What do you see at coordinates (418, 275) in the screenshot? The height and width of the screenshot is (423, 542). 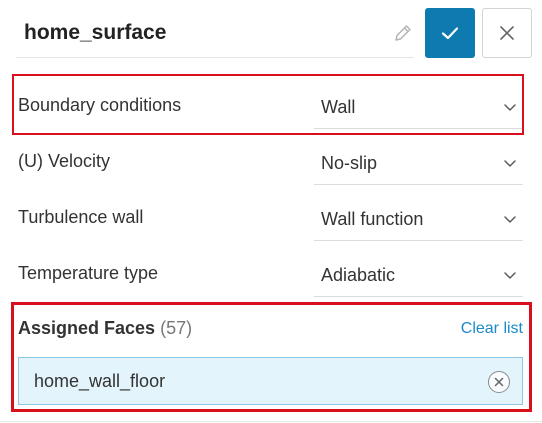 I see `temperature-type-select: Adiabatic` at bounding box center [418, 275].